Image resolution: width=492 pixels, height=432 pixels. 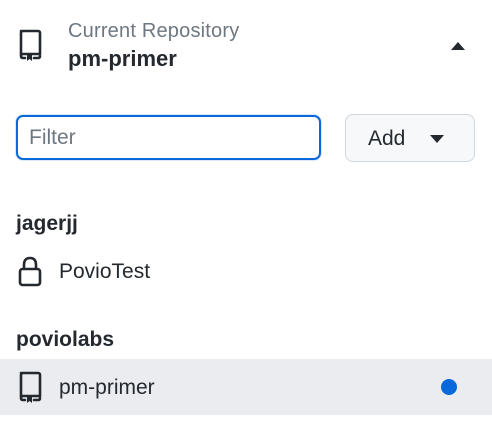 What do you see at coordinates (437, 139) in the screenshot?
I see `caret-down-icon` at bounding box center [437, 139].